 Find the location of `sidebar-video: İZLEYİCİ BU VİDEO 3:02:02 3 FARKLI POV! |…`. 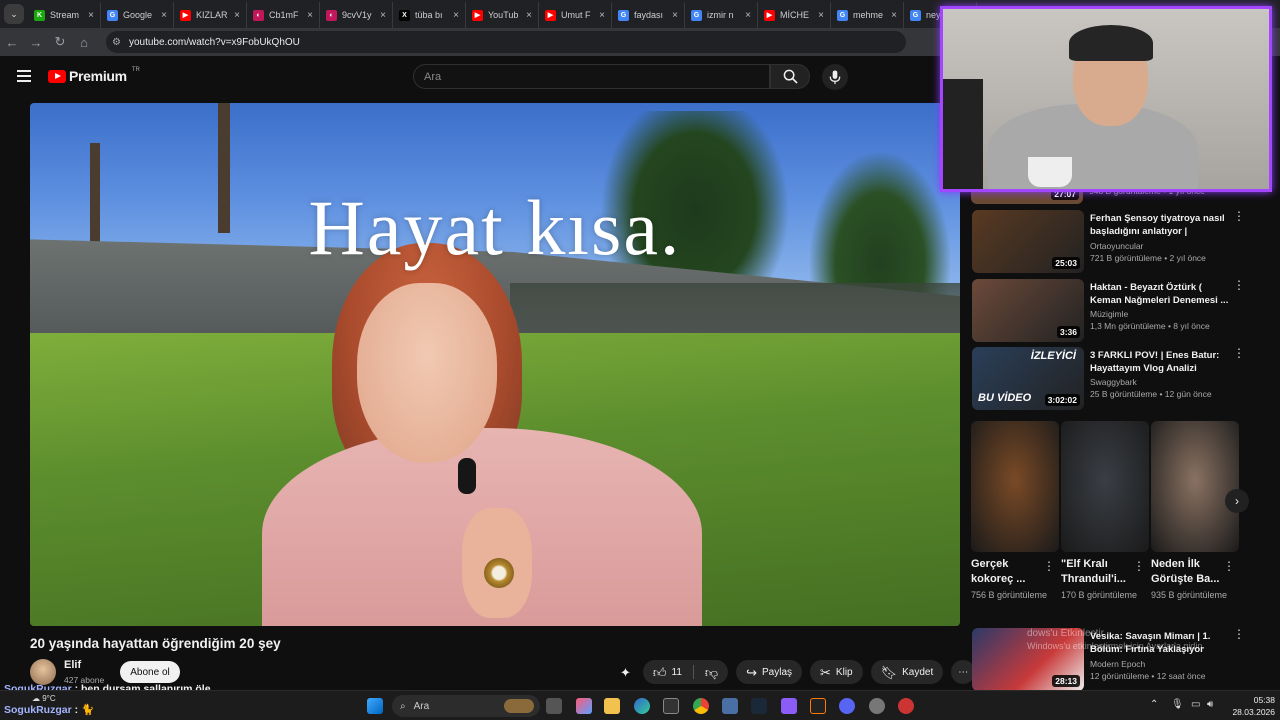

sidebar-video: İZLEYİCİ BU VİDEO 3:02:02 3 FARKLI POV! |… is located at coordinates (1111, 379).